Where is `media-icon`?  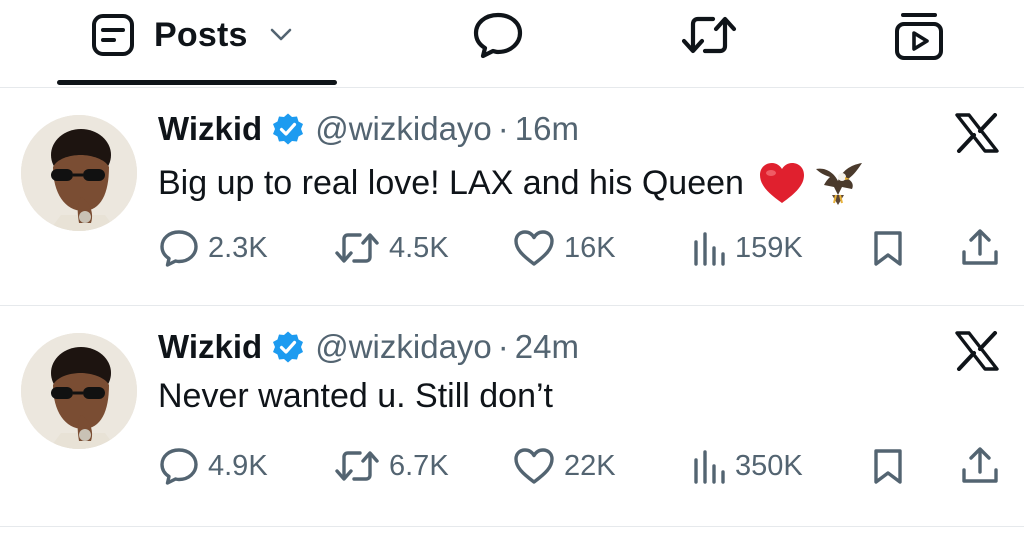
media-icon is located at coordinates (919, 36).